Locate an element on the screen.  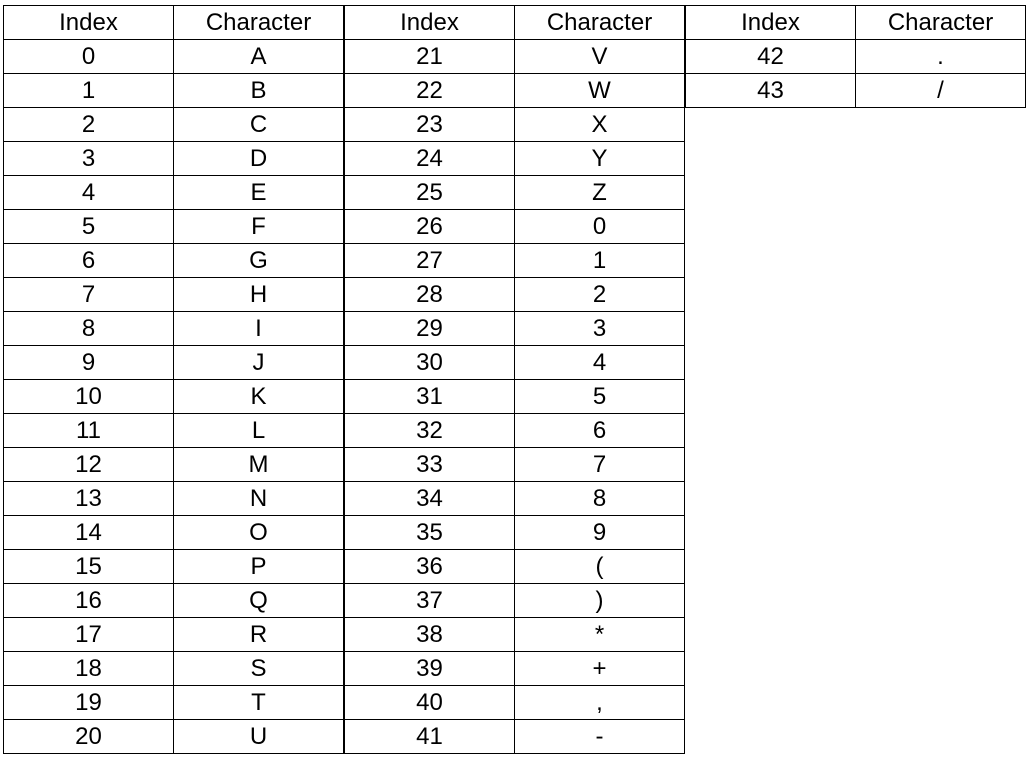
index-cell: 14 is located at coordinates (88, 532).